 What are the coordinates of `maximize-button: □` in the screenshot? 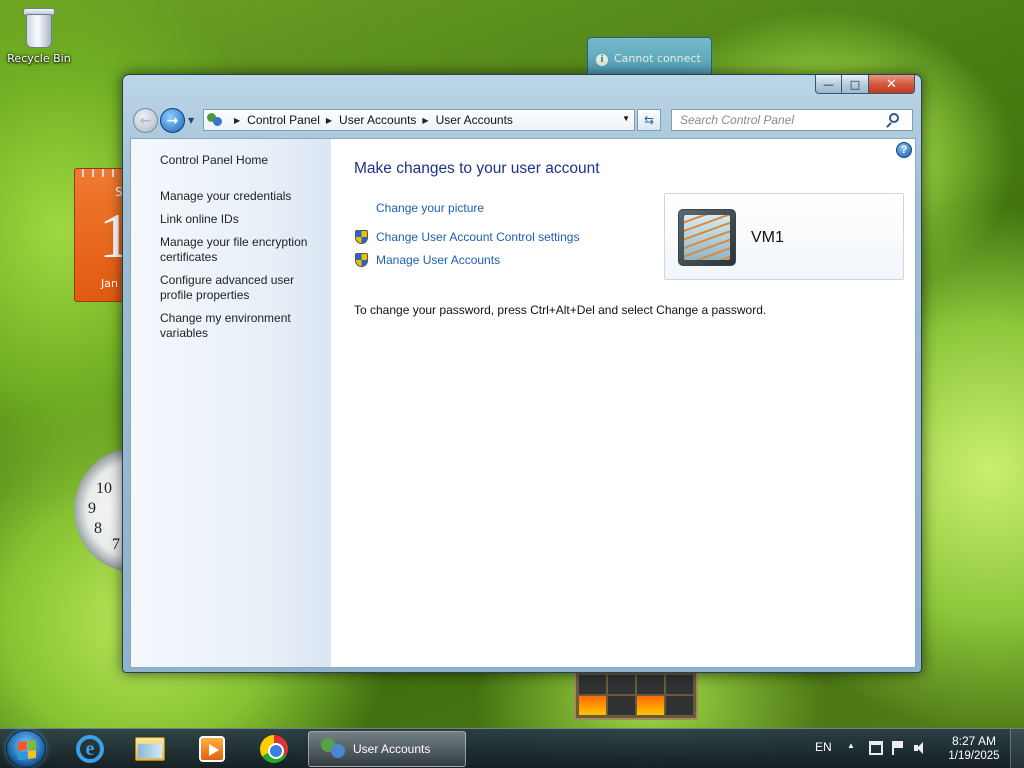 It's located at (855, 84).